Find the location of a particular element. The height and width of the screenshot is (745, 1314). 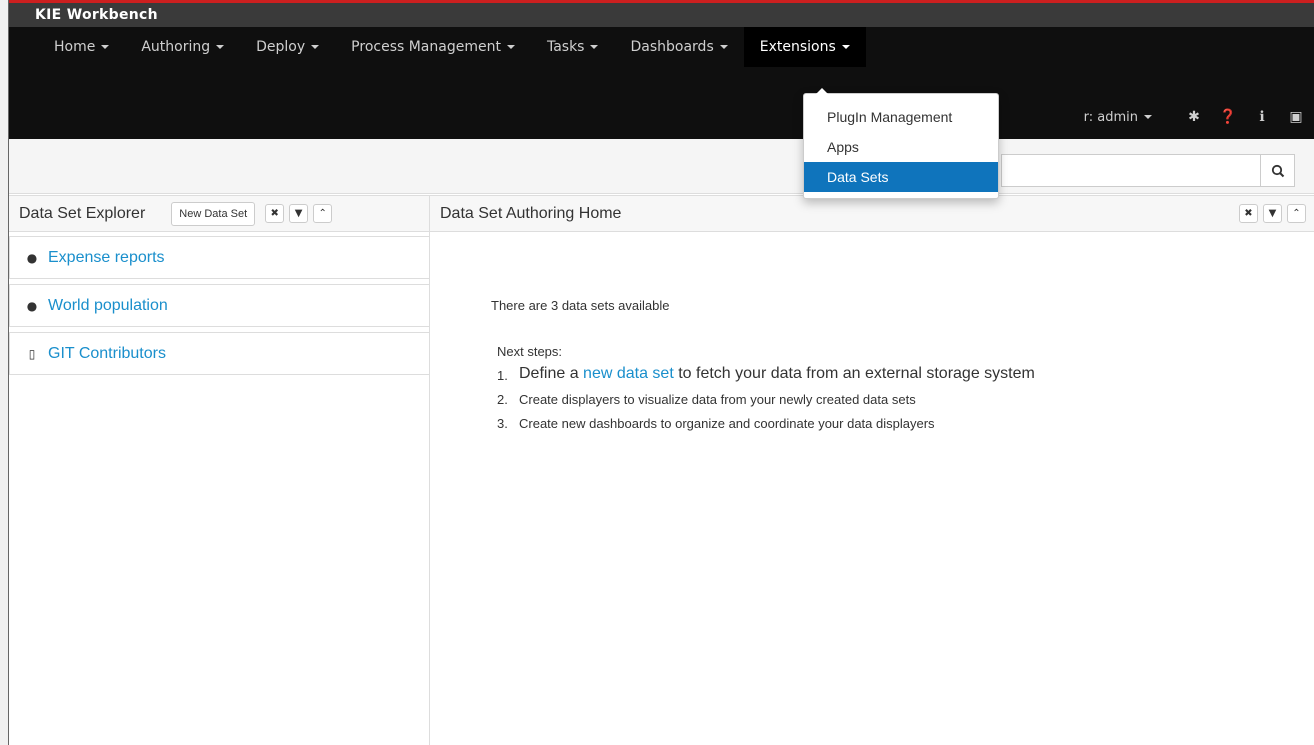

home-header: Data Set Authoring Home ✖ ▼ ⌃ is located at coordinates (872, 213).